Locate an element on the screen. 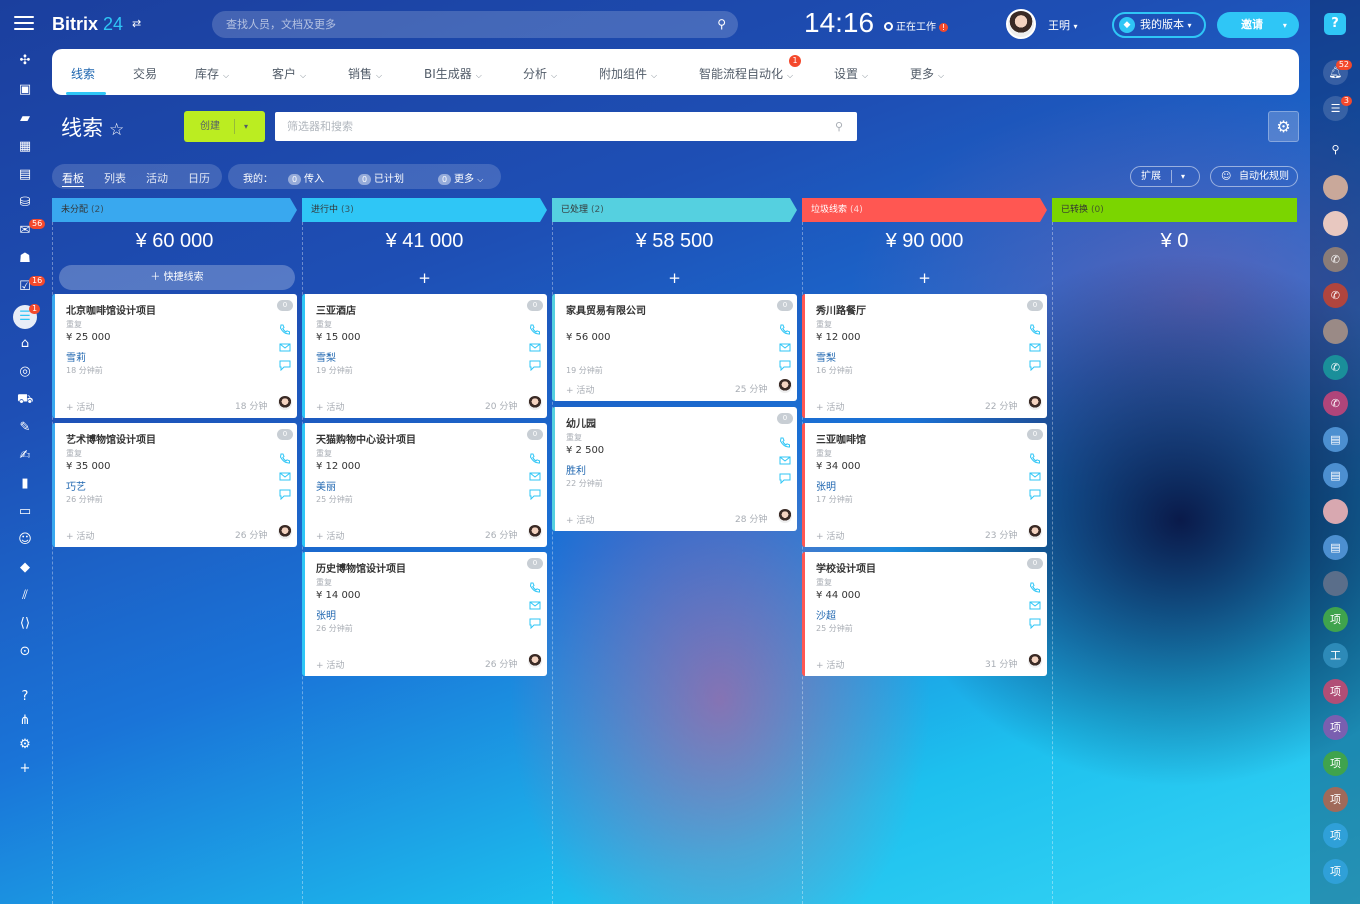 This screenshot has width=1360, height=904. cart-icon: ⛟ is located at coordinates (25, 400).